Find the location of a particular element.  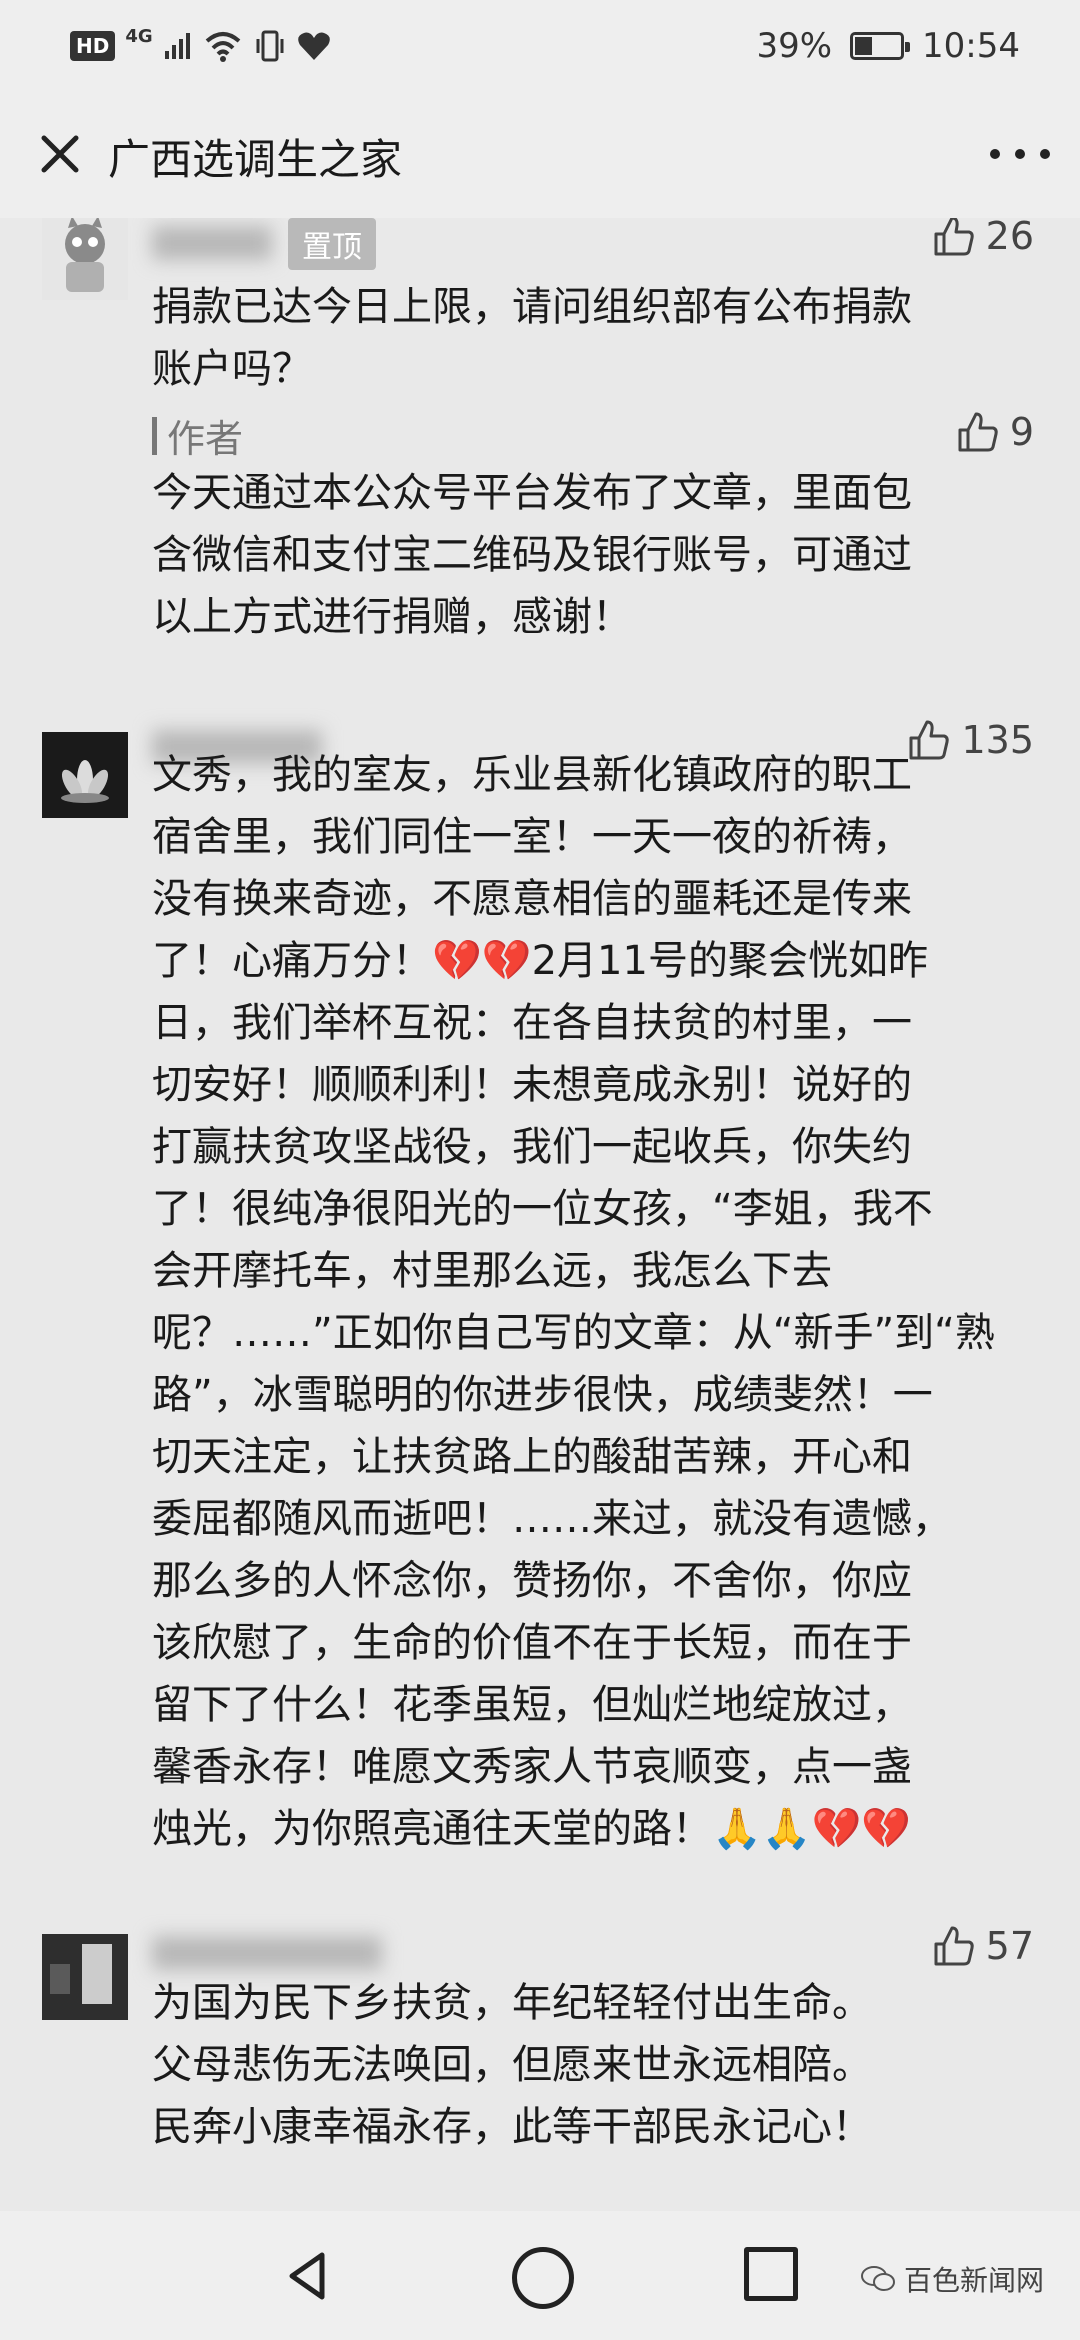

clock: 10:54 is located at coordinates (971, 46).